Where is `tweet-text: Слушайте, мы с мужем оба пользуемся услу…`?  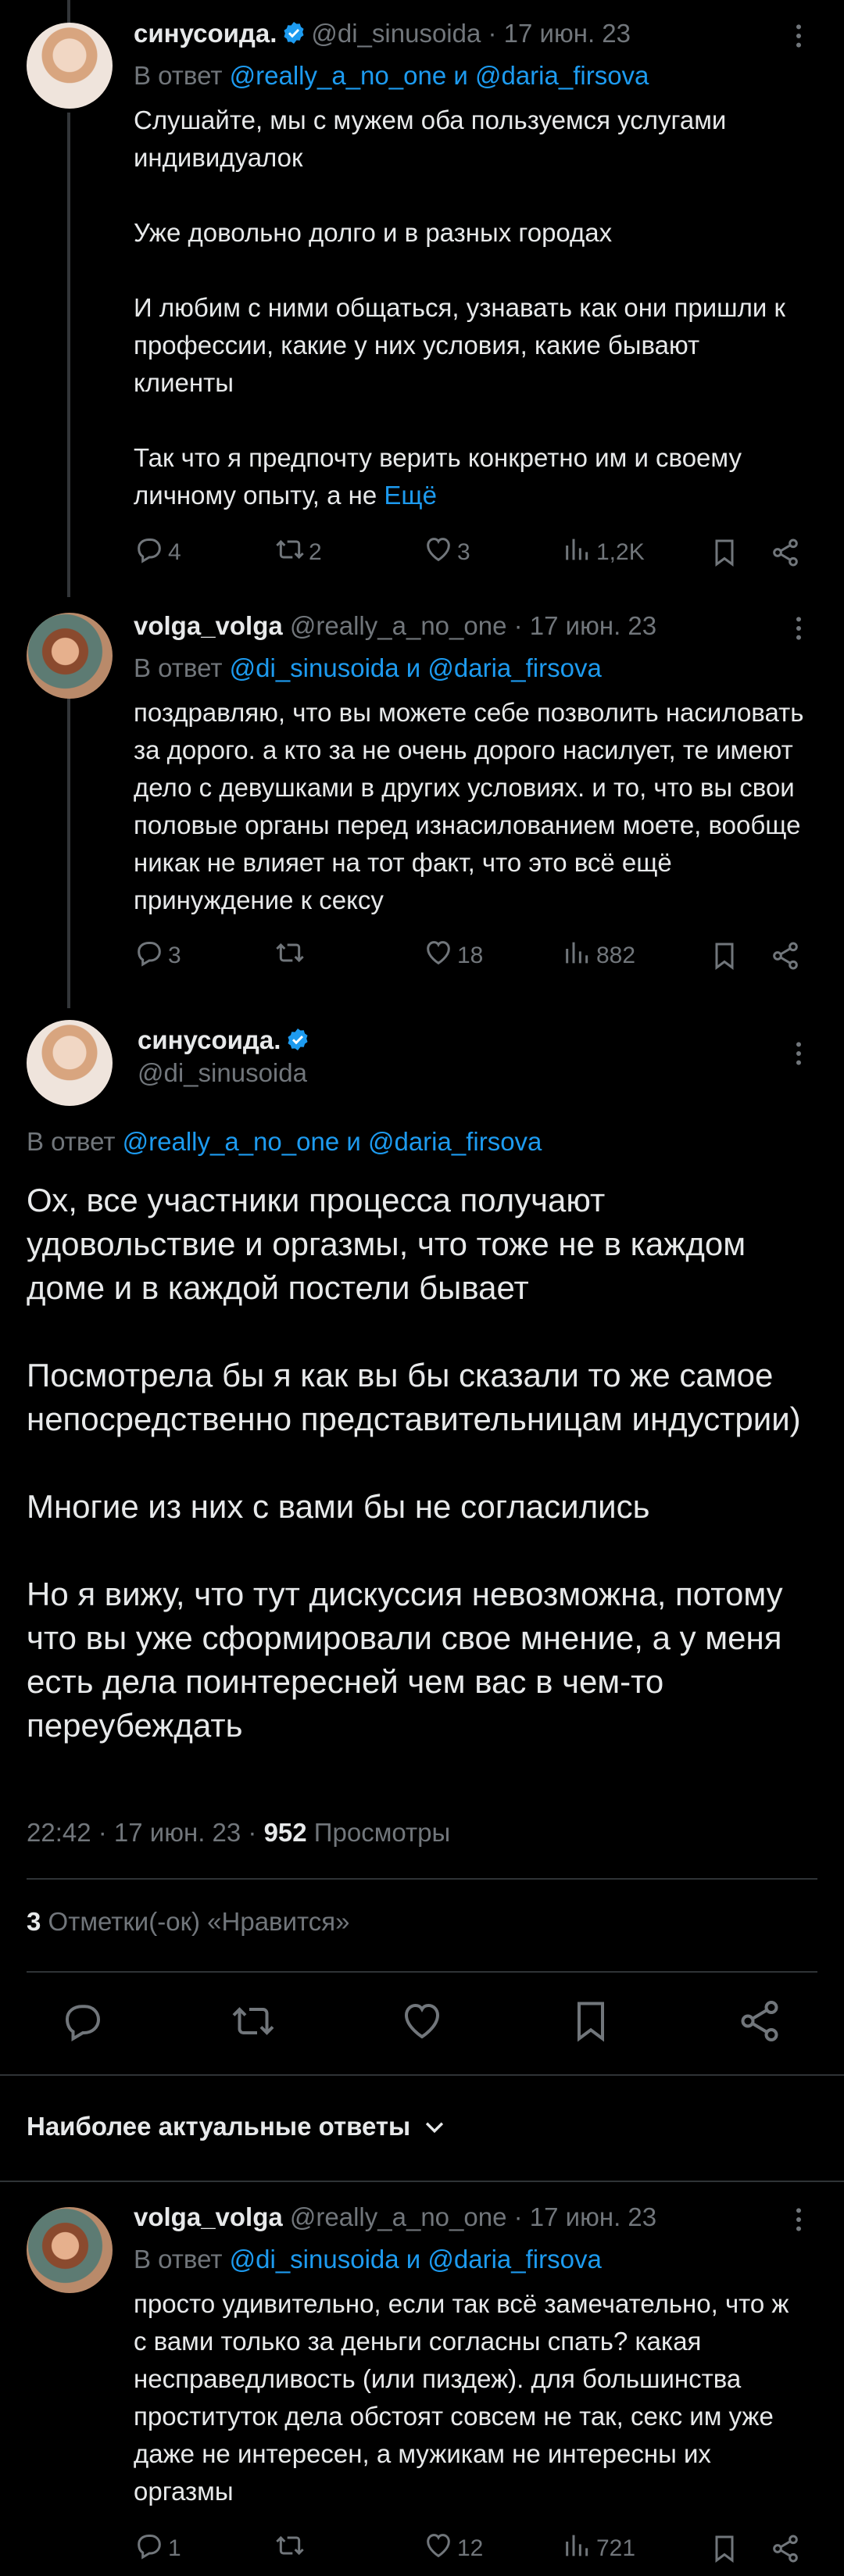
tweet-text: Слушайте, мы с мужем оба пользуемся услу… is located at coordinates (470, 308).